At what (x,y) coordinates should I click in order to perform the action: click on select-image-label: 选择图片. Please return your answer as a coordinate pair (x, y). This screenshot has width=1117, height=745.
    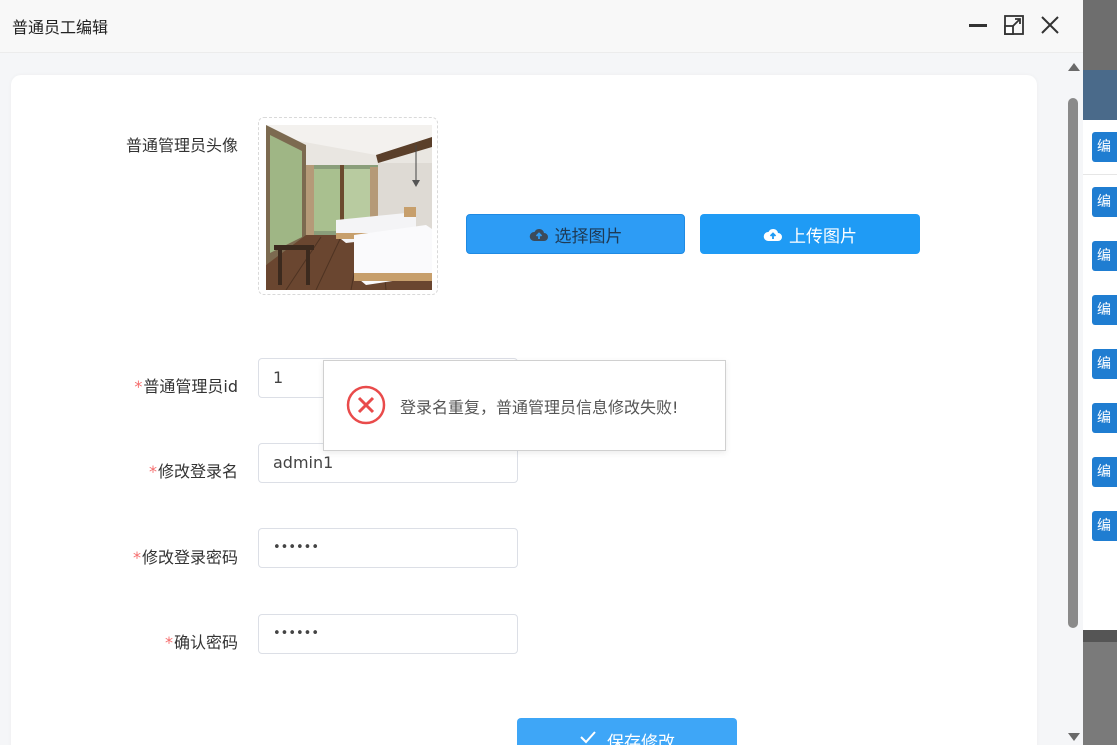
    Looking at the image, I should click on (588, 236).